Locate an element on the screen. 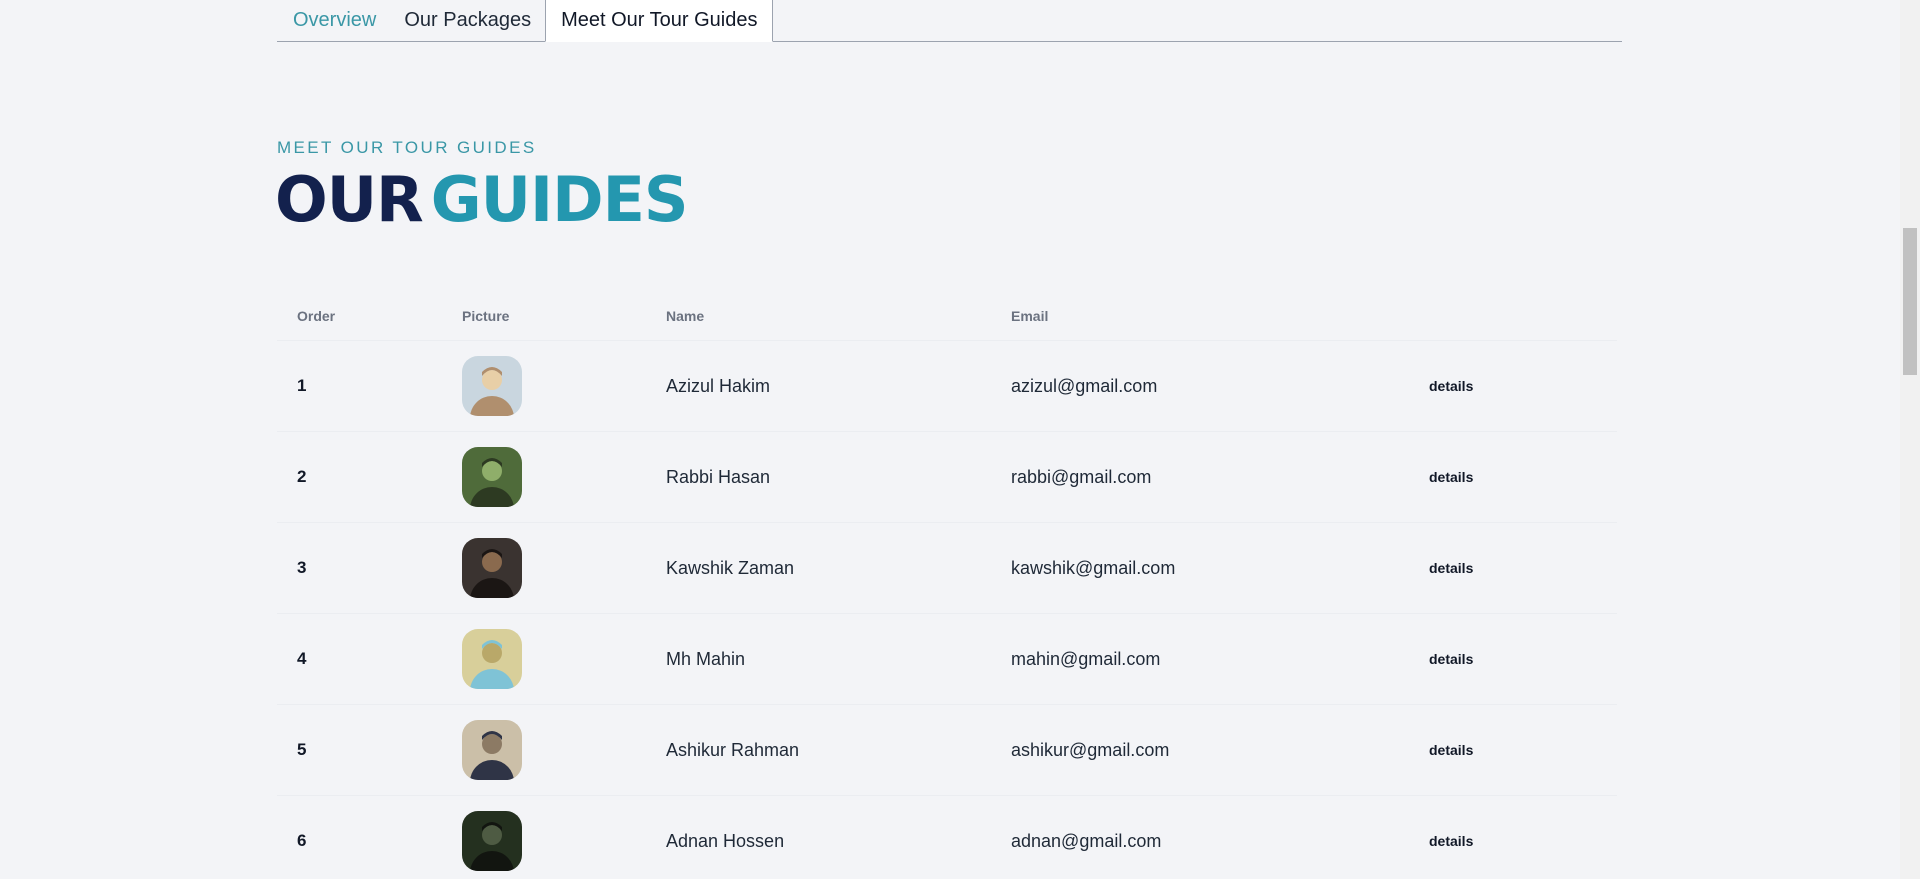 The image size is (1920, 879). page-scrollbar is located at coordinates (1910, 439).